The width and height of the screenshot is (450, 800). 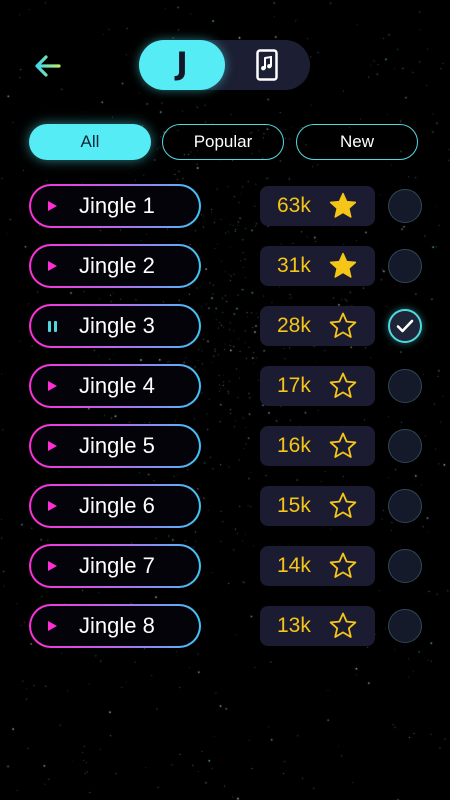 I want to click on jingle-mode-button: J, so click(x=182, y=65).